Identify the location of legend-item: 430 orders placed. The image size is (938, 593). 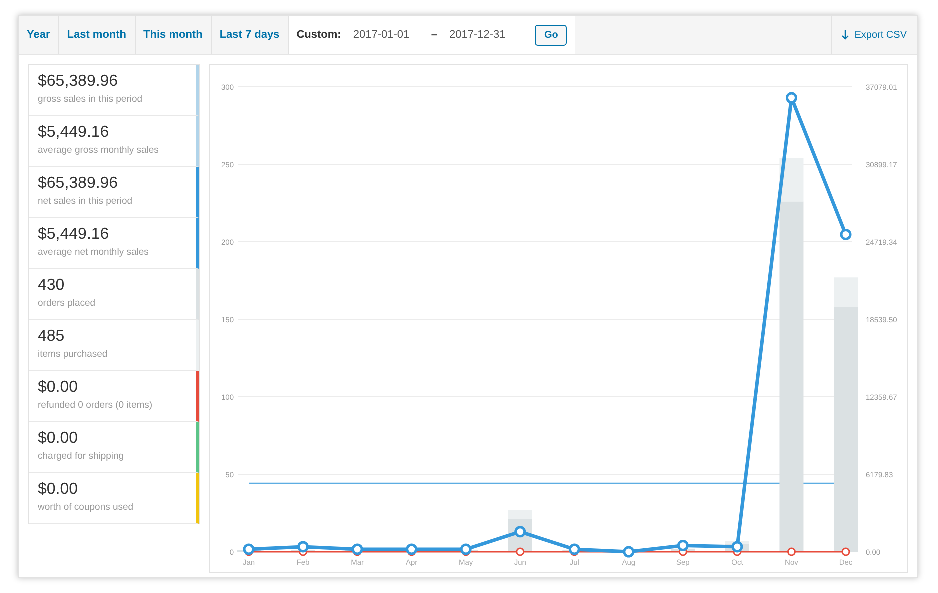
(114, 294).